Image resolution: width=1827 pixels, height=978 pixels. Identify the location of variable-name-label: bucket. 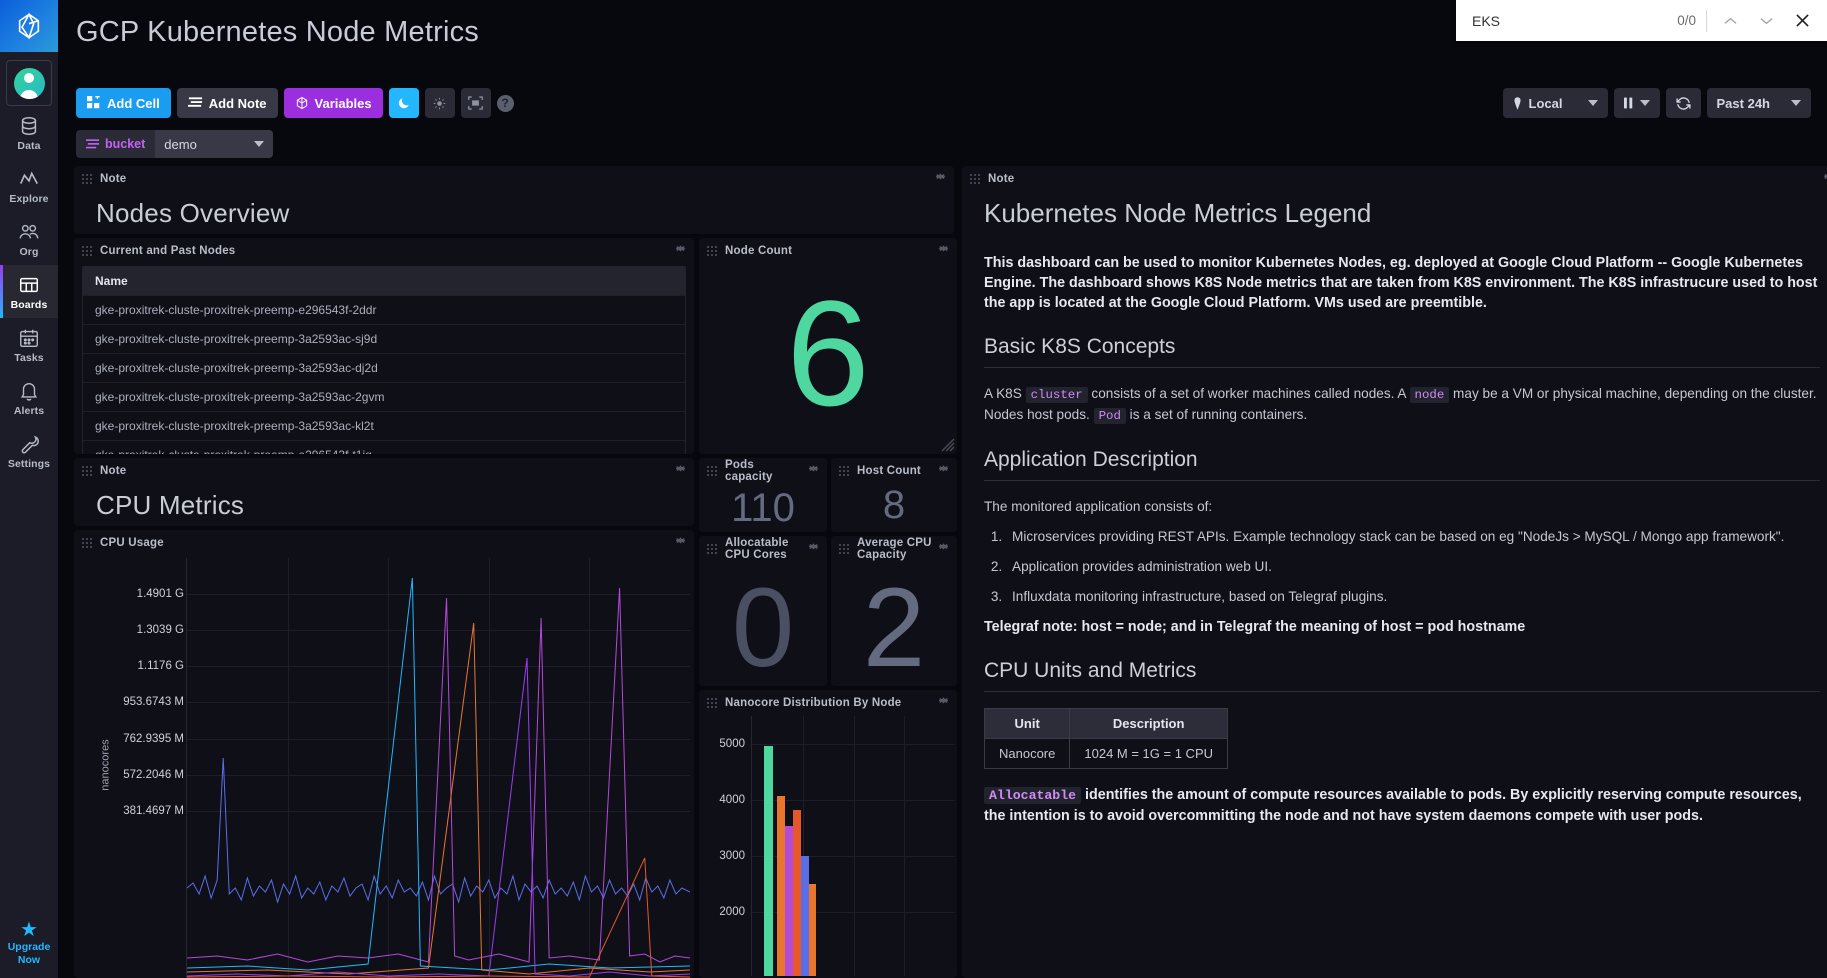
(125, 144).